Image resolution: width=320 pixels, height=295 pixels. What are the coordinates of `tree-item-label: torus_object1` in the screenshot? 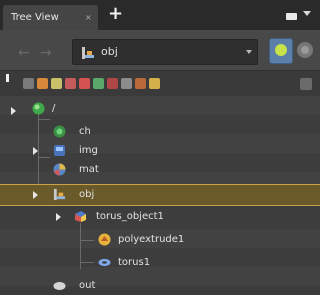 It's located at (130, 216).